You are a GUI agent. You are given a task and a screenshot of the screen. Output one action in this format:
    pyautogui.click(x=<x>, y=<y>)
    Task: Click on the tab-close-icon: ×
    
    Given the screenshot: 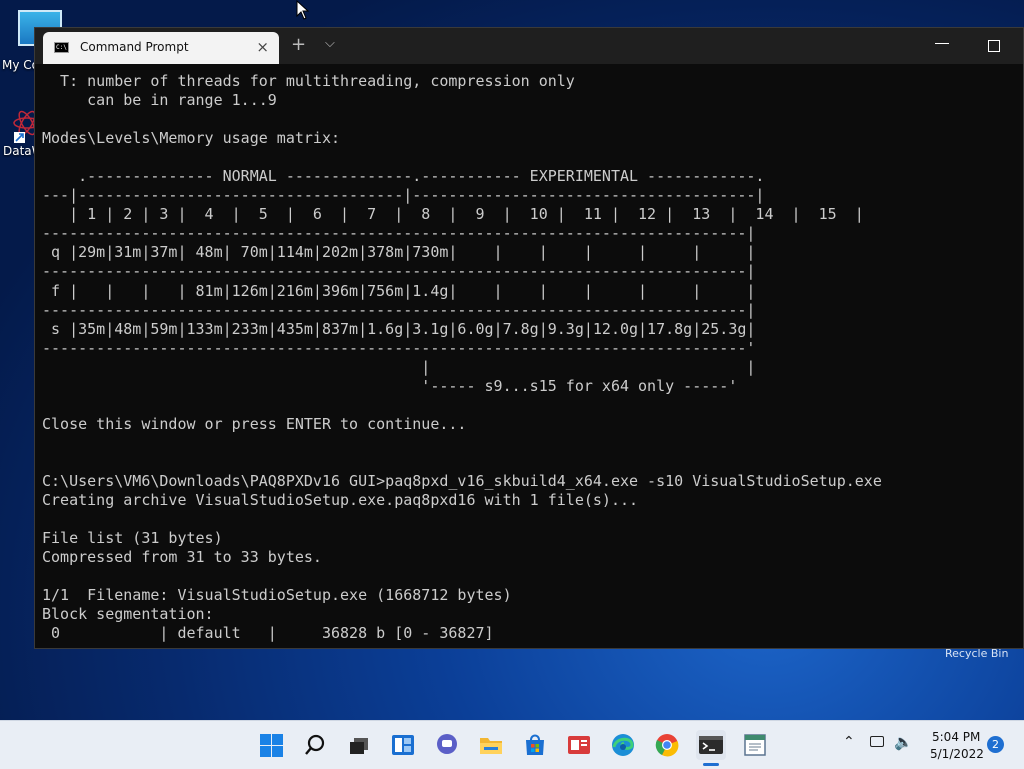 What is the action you would take?
    pyautogui.click(x=262, y=47)
    